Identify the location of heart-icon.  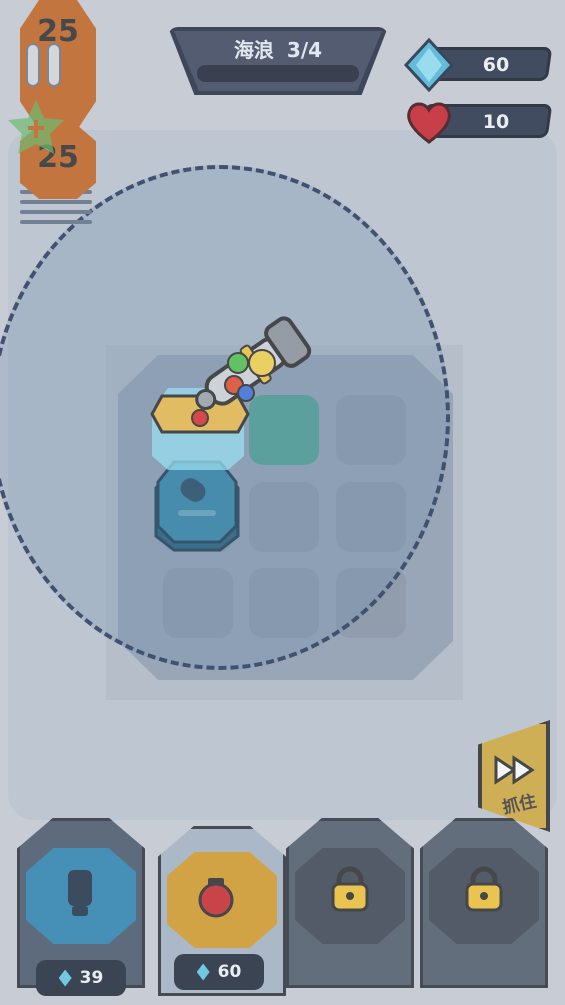
(429, 123).